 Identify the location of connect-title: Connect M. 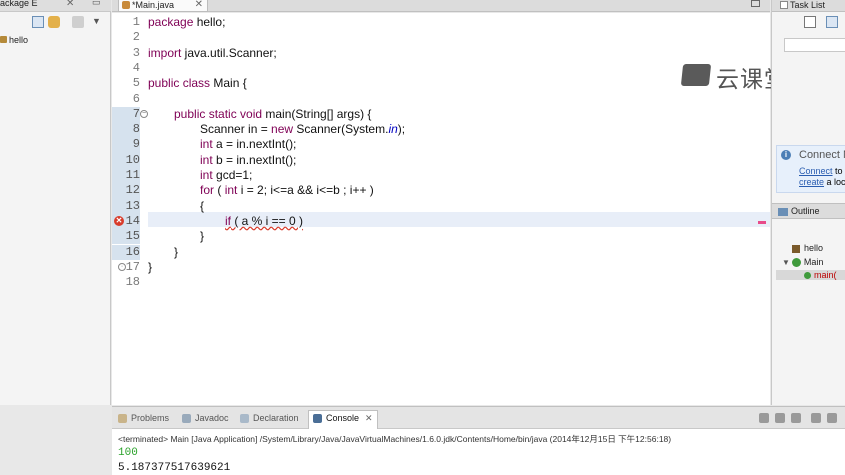
(822, 155).